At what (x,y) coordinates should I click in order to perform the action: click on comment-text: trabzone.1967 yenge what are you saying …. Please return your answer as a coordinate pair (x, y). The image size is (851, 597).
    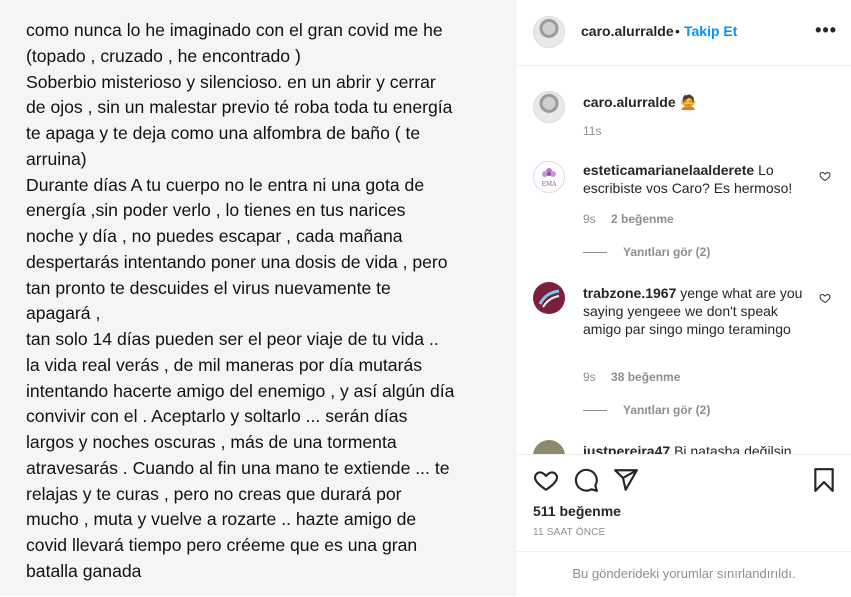
    Looking at the image, I should click on (699, 311).